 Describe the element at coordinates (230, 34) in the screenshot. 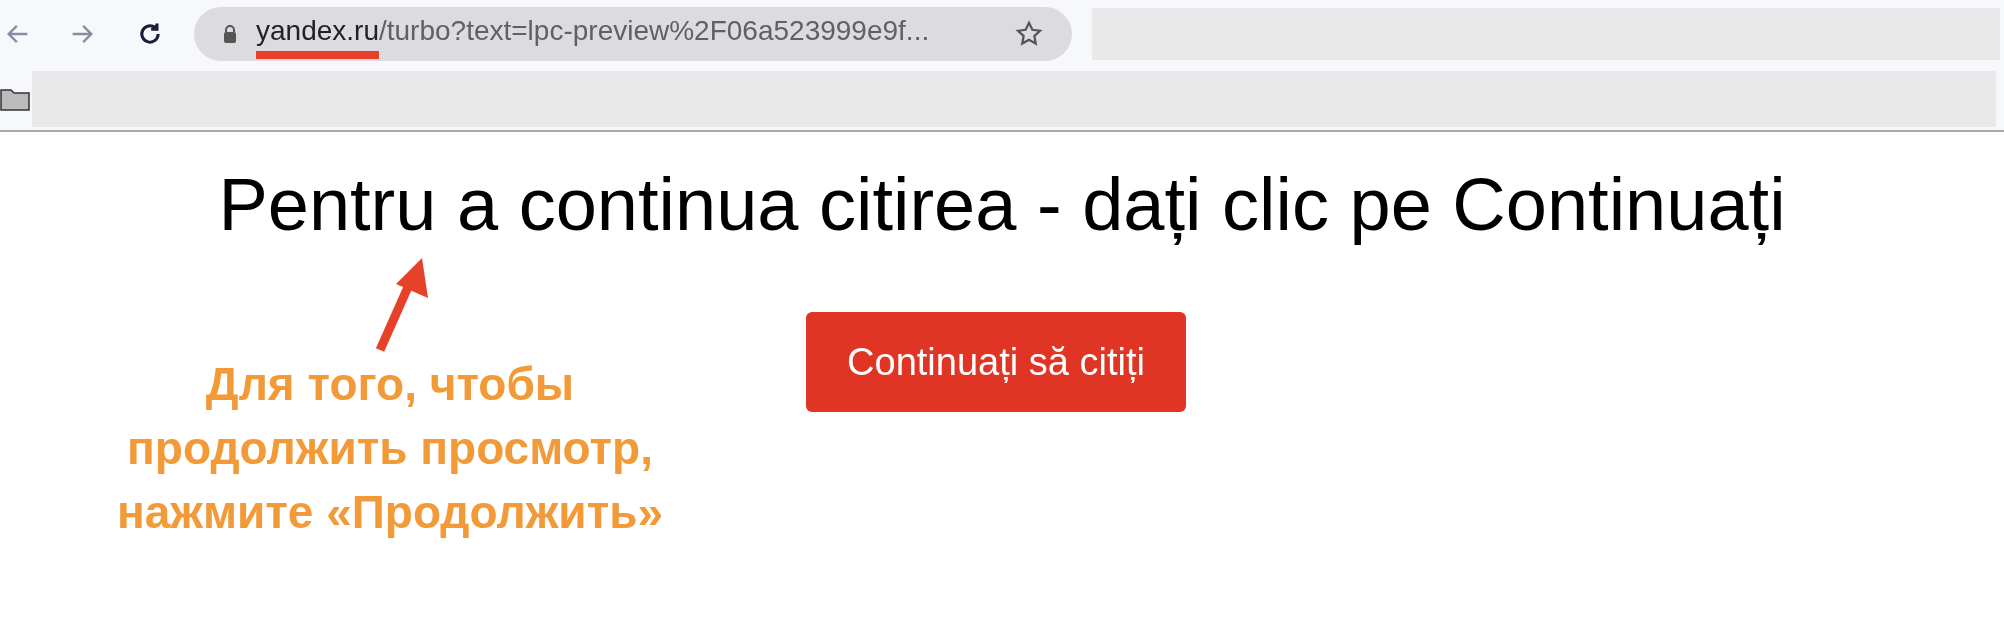

I see `lock-icon` at that location.